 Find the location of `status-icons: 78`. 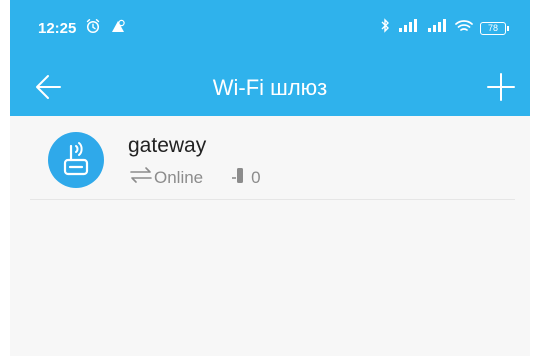

status-icons: 78 is located at coordinates (444, 28).